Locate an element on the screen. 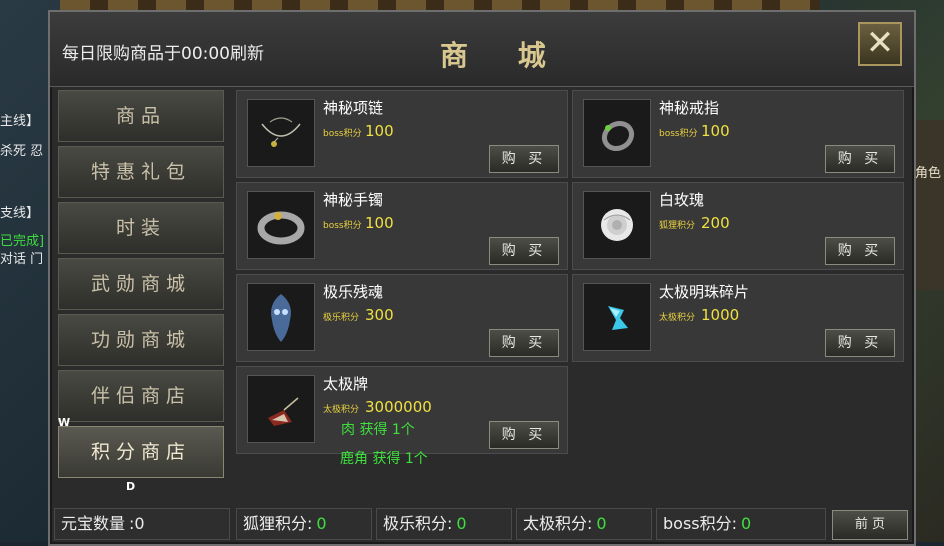 The height and width of the screenshot is (546, 944). tab-wuxun-shop: 武勋商城 is located at coordinates (141, 284).